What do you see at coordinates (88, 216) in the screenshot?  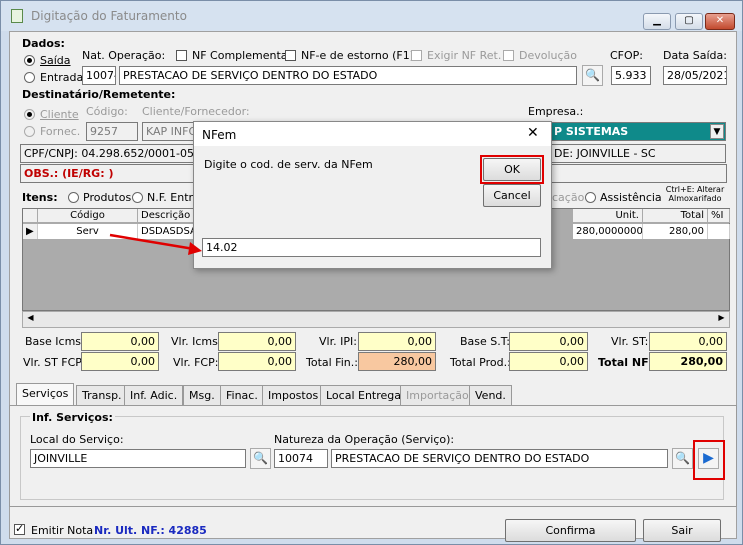 I see `col-codigo: Código` at bounding box center [88, 216].